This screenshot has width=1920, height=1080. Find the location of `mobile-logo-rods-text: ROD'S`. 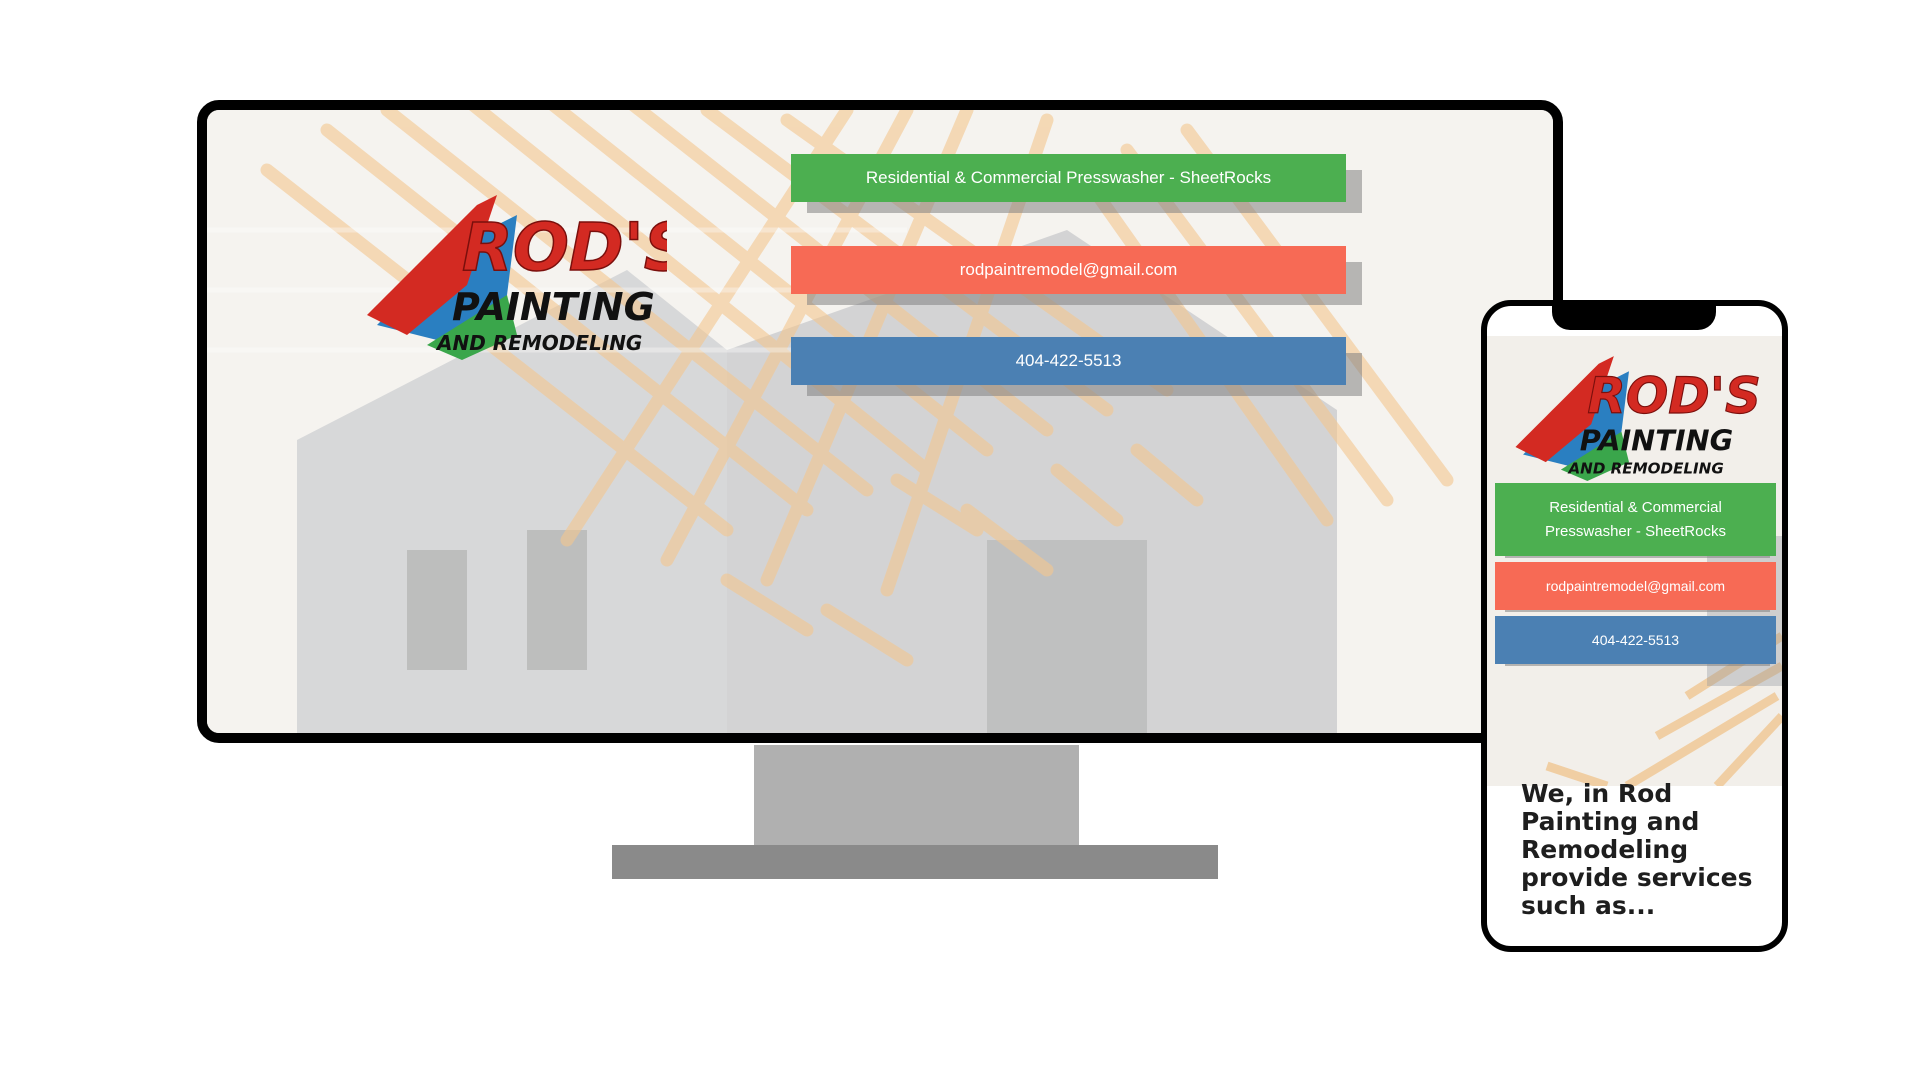

mobile-logo-rods-text: ROD'S is located at coordinates (1673, 396).